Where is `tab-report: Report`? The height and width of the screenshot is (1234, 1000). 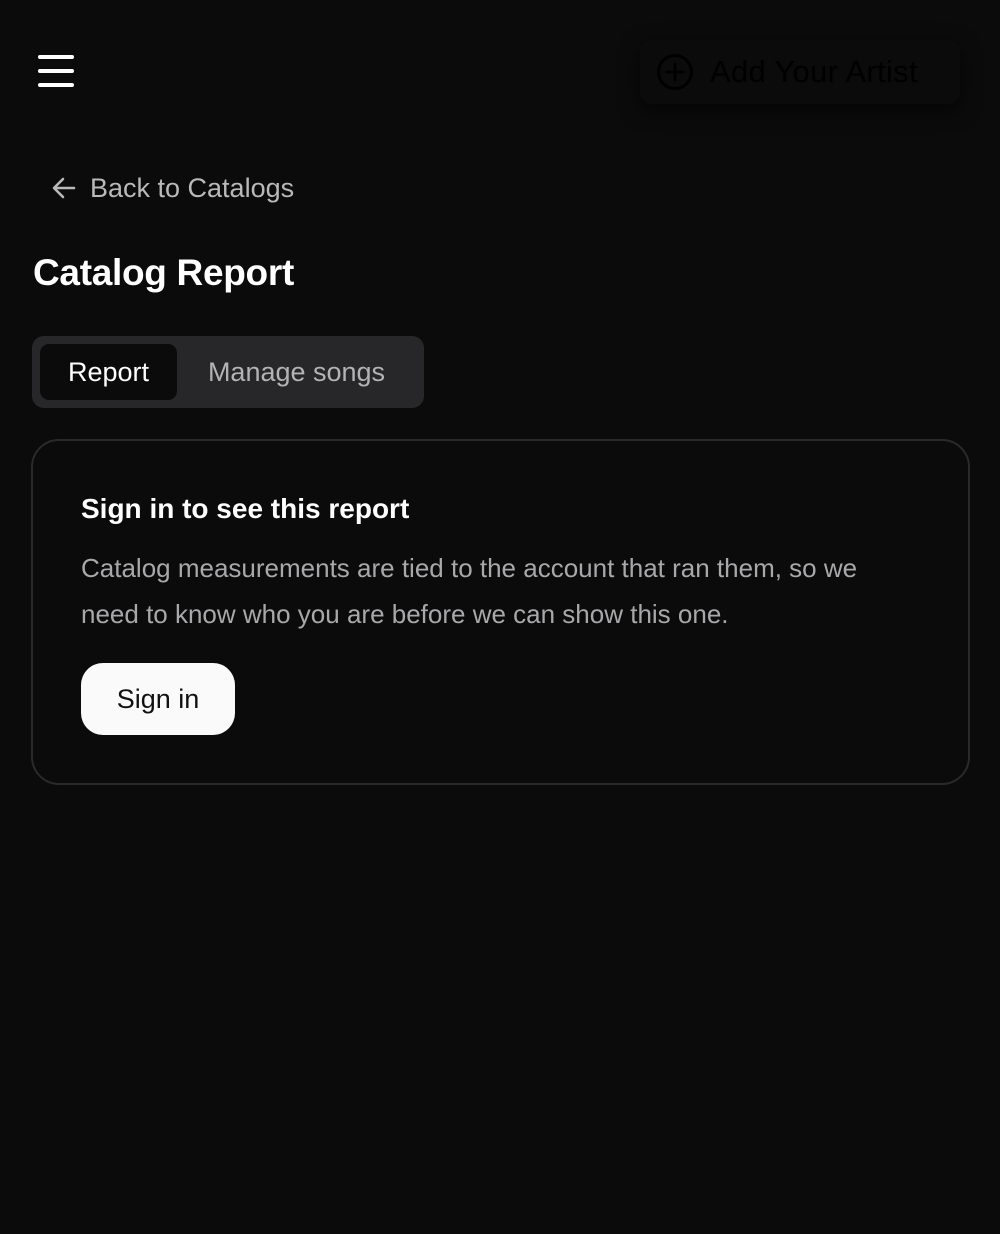 tab-report: Report is located at coordinates (108, 372).